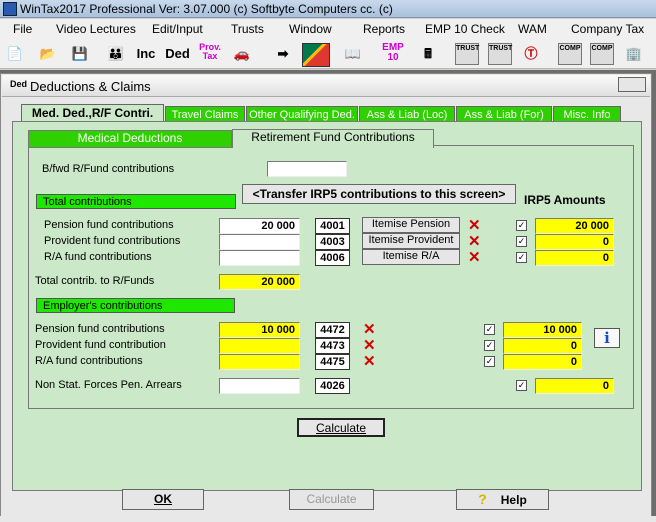 This screenshot has height=522, width=656. I want to click on pension-irp5: 20 000, so click(574, 226).